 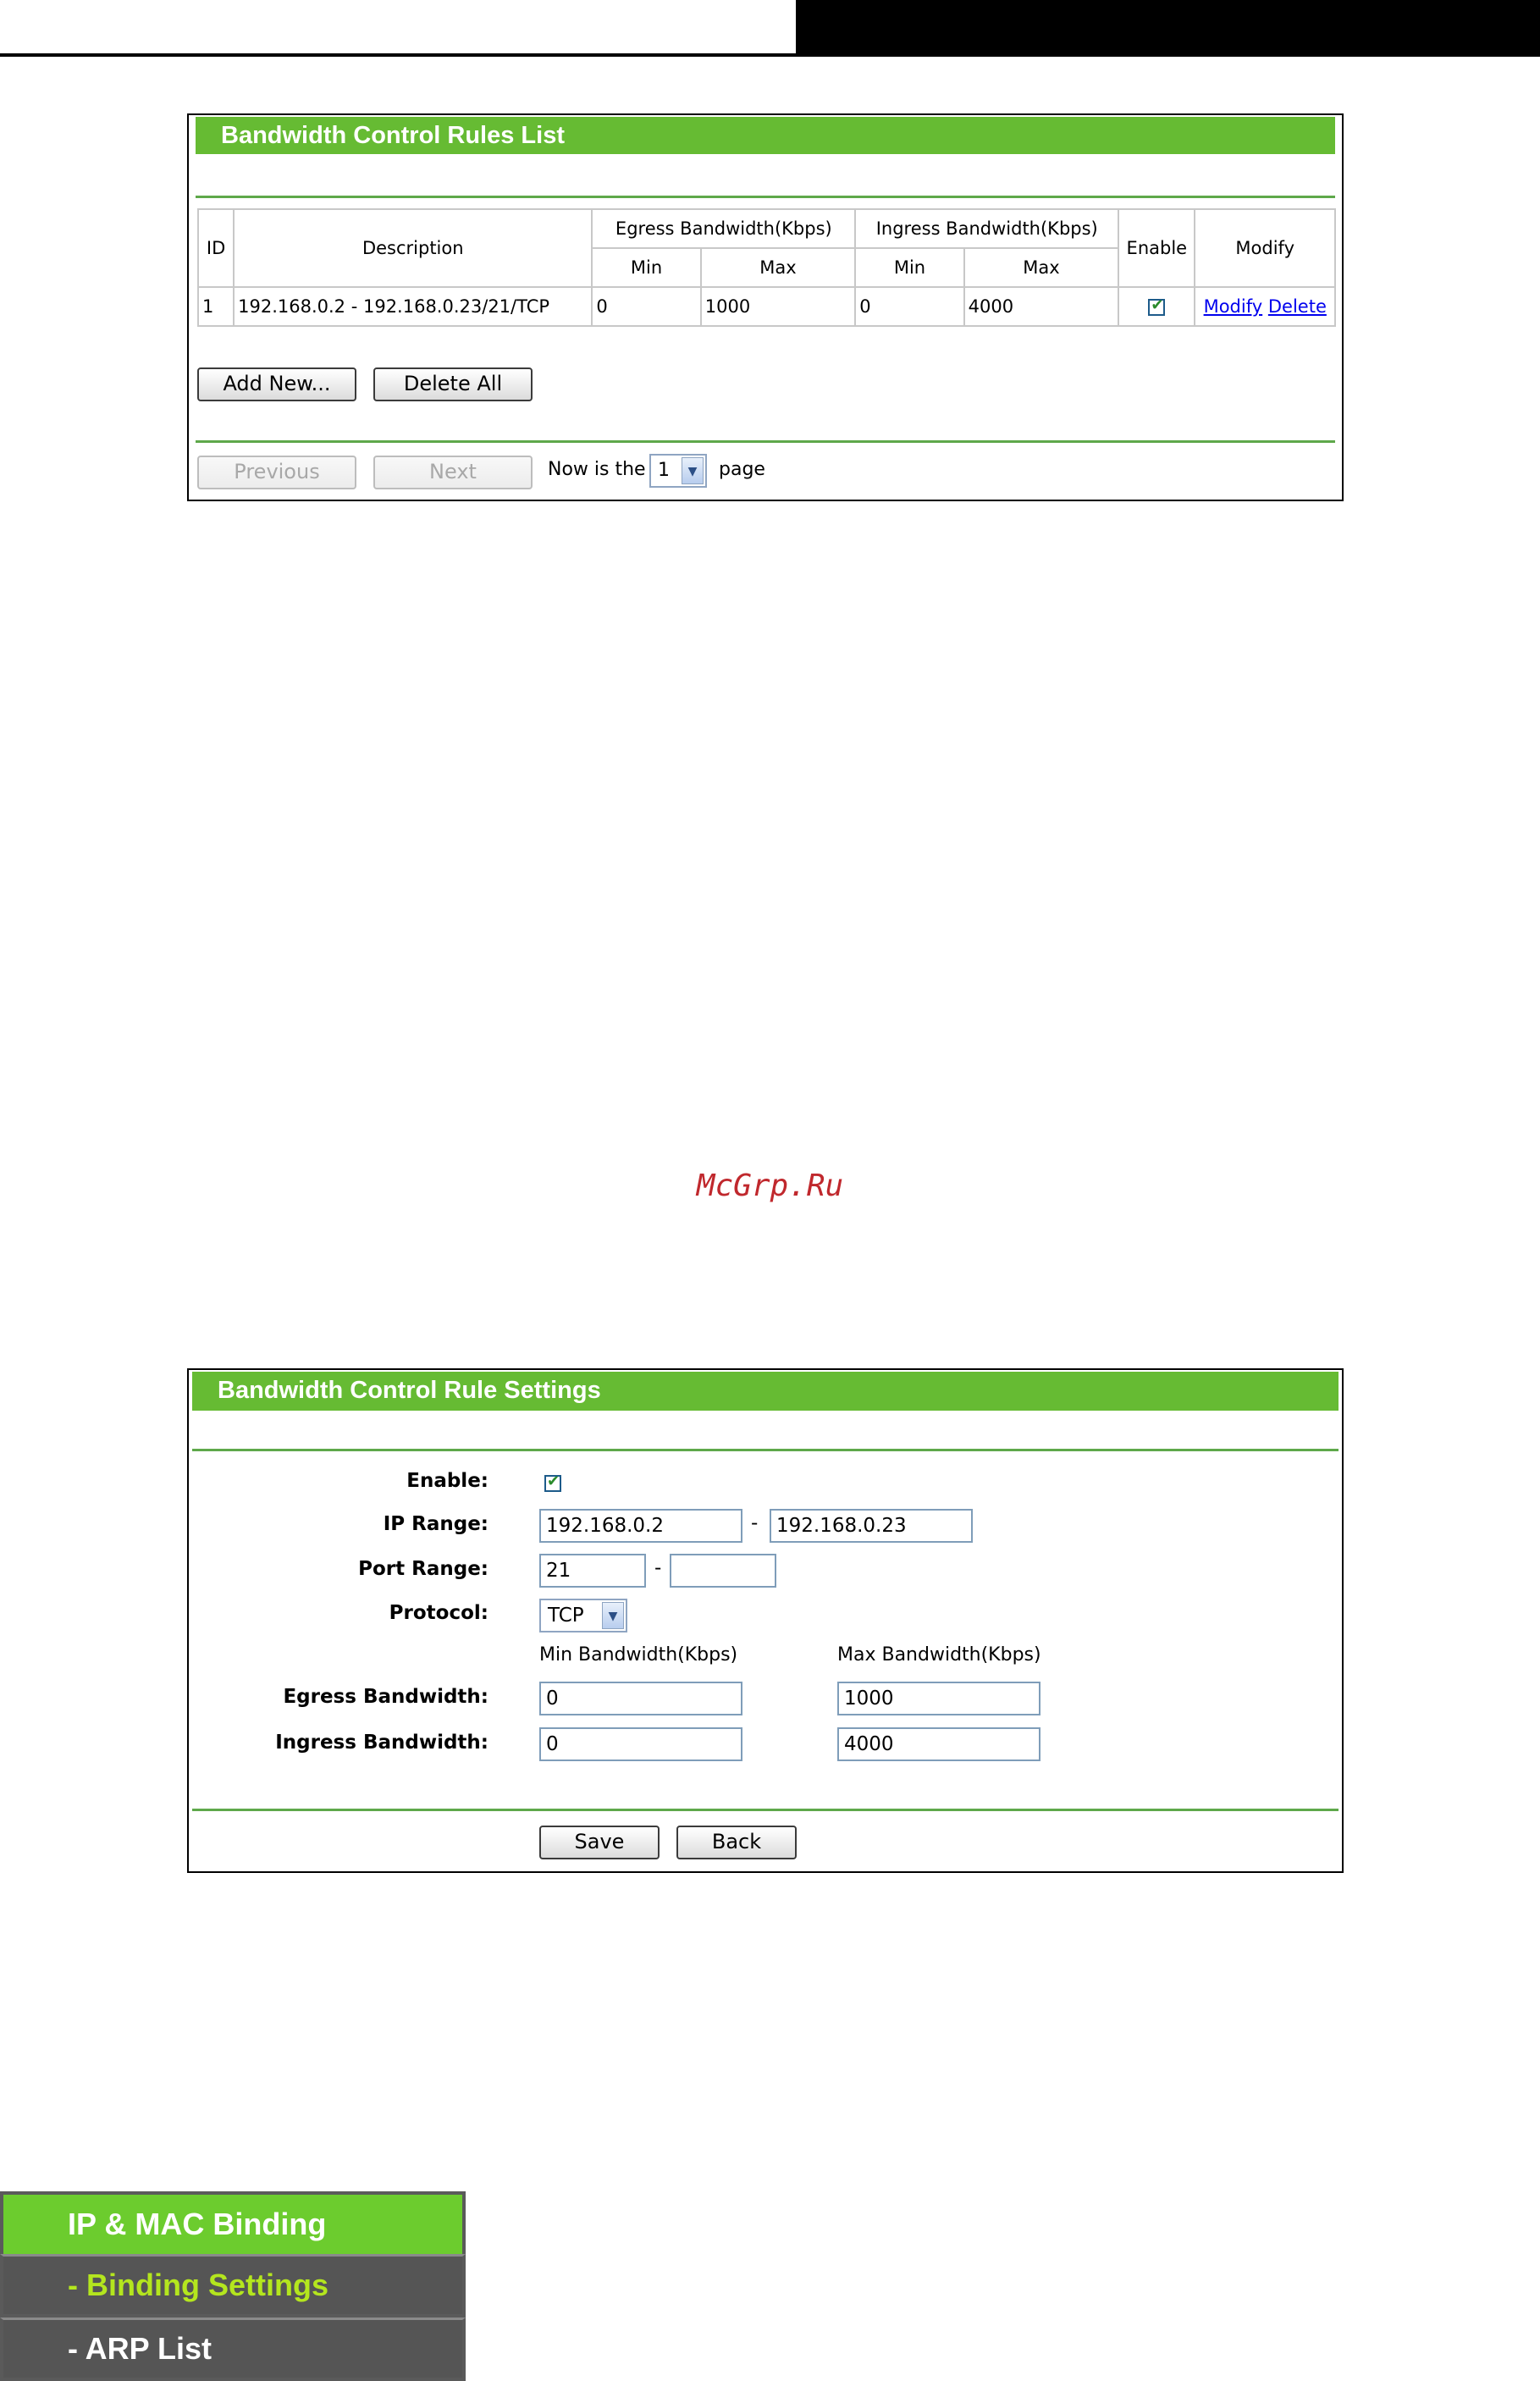 What do you see at coordinates (566, 1616) in the screenshot?
I see `protocol-select-value: TCP` at bounding box center [566, 1616].